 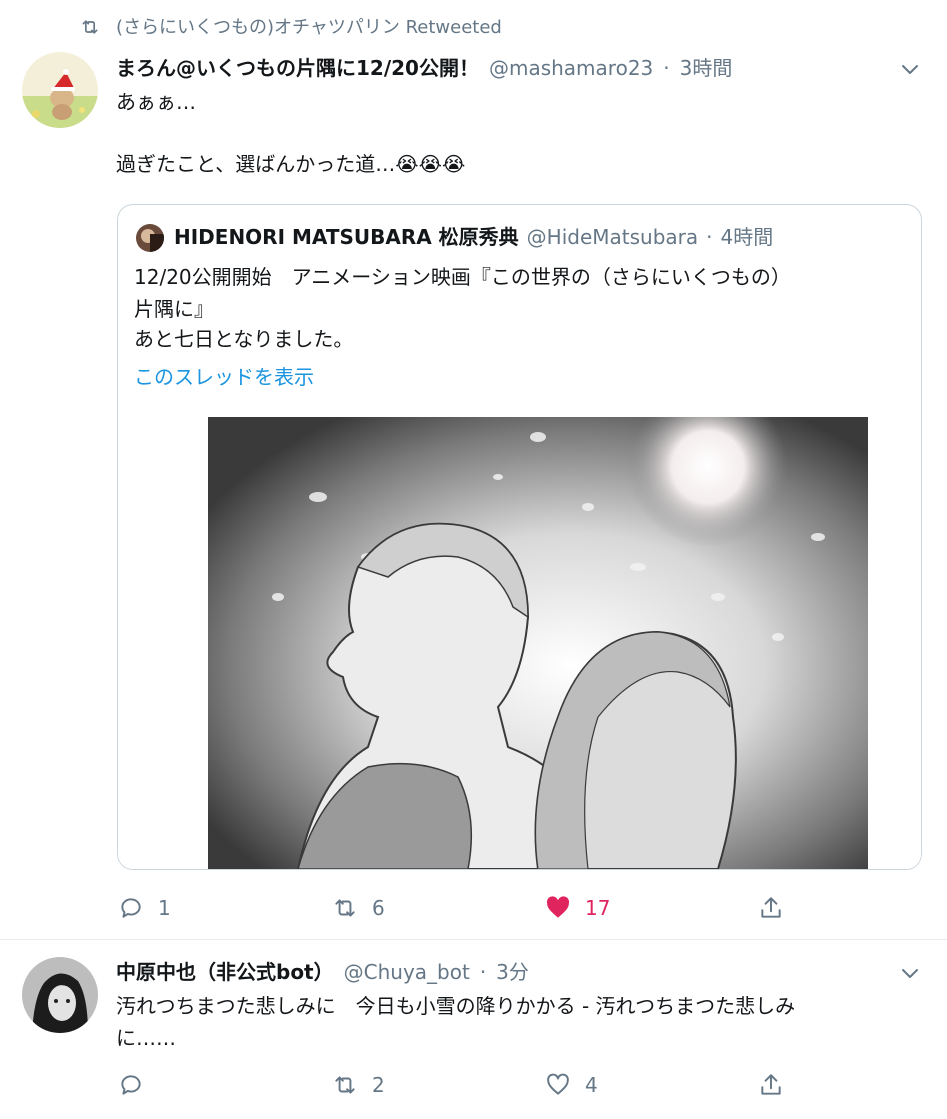 What do you see at coordinates (174, 309) in the screenshot?
I see `quote-text-line: 片隅に』` at bounding box center [174, 309].